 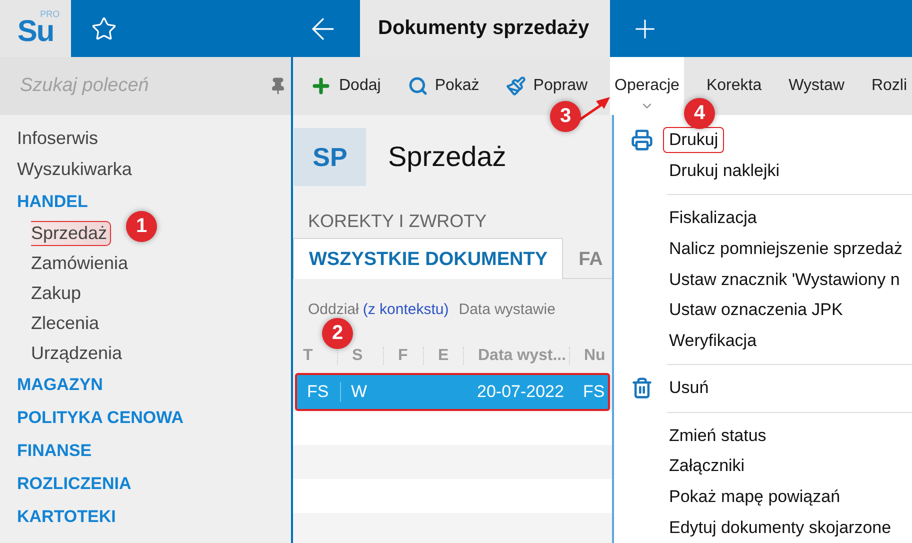 I want to click on step-badge: 2, so click(x=337, y=333).